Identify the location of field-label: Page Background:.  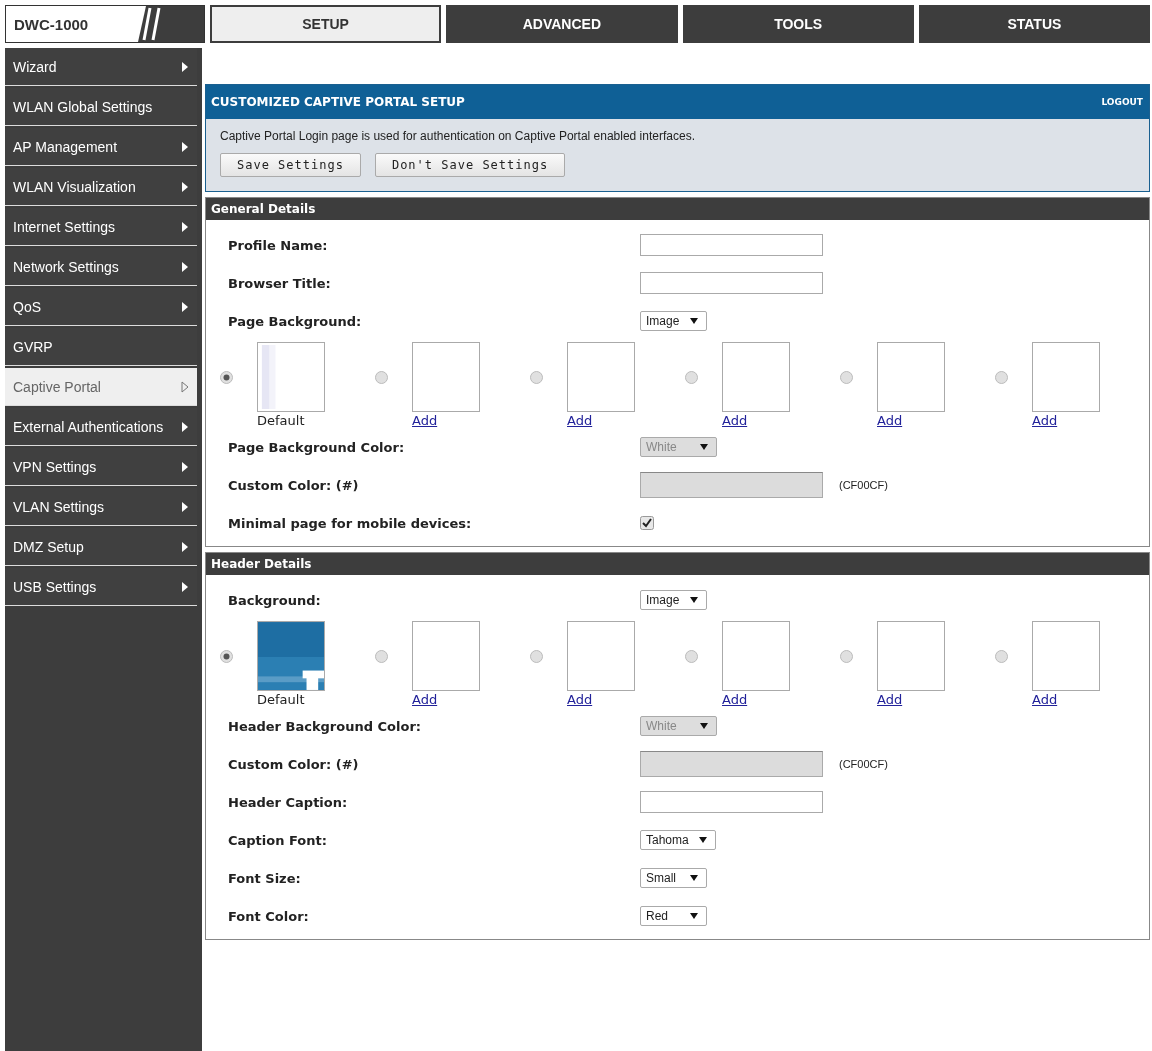
(295, 321).